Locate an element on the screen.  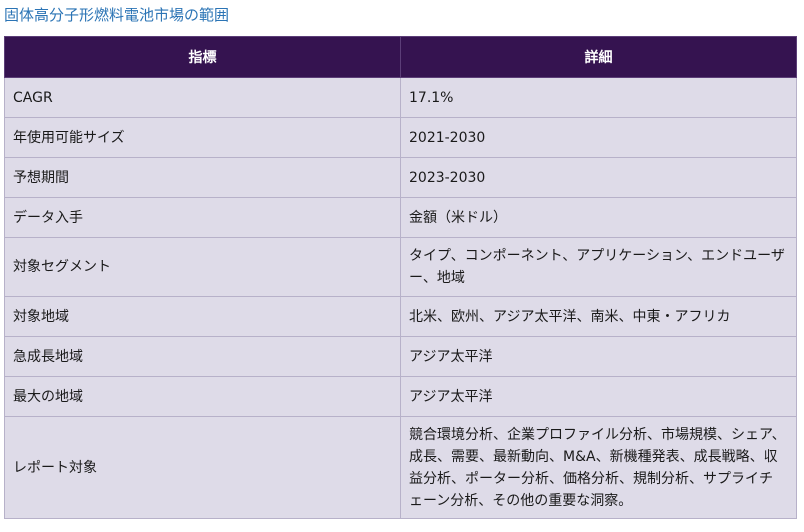
row-label: 対象地域 is located at coordinates (202, 316).